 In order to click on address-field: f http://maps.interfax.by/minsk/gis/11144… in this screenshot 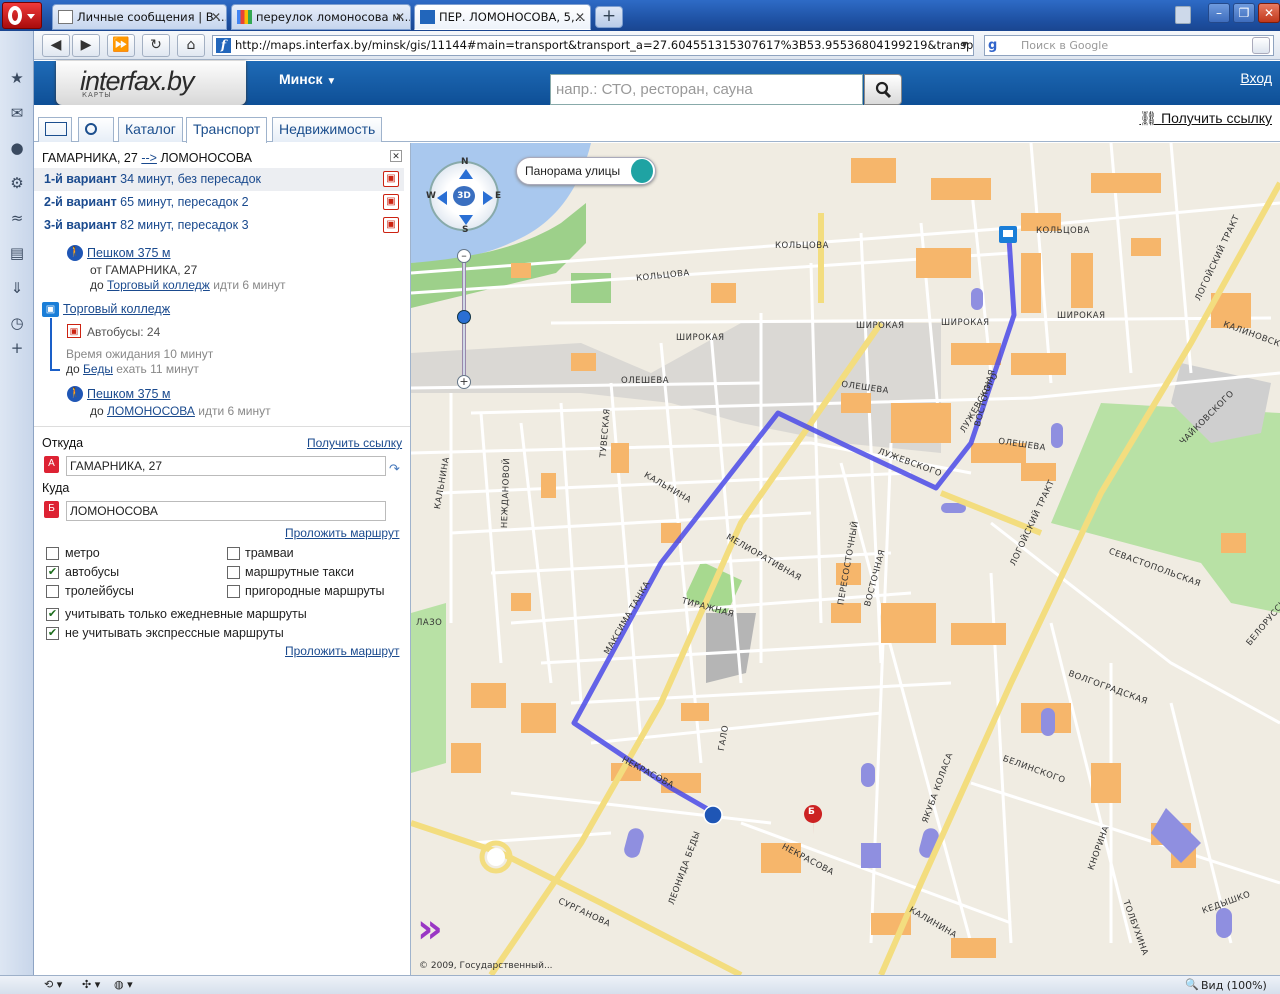, I will do `click(593, 45)`.